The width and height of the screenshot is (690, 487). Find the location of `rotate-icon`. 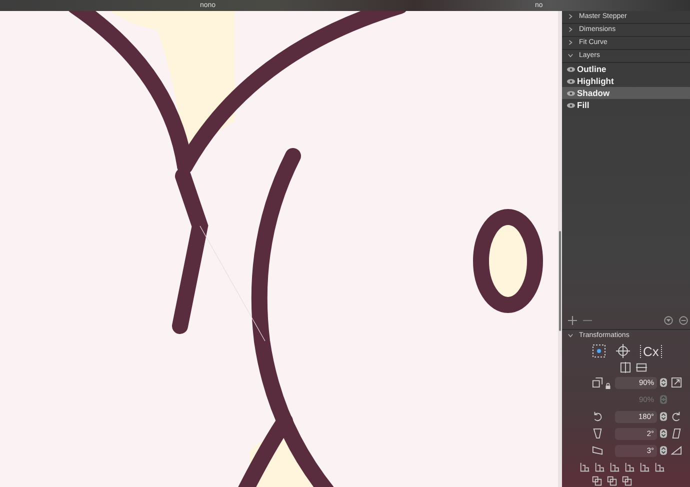

rotate-icon is located at coordinates (597, 416).